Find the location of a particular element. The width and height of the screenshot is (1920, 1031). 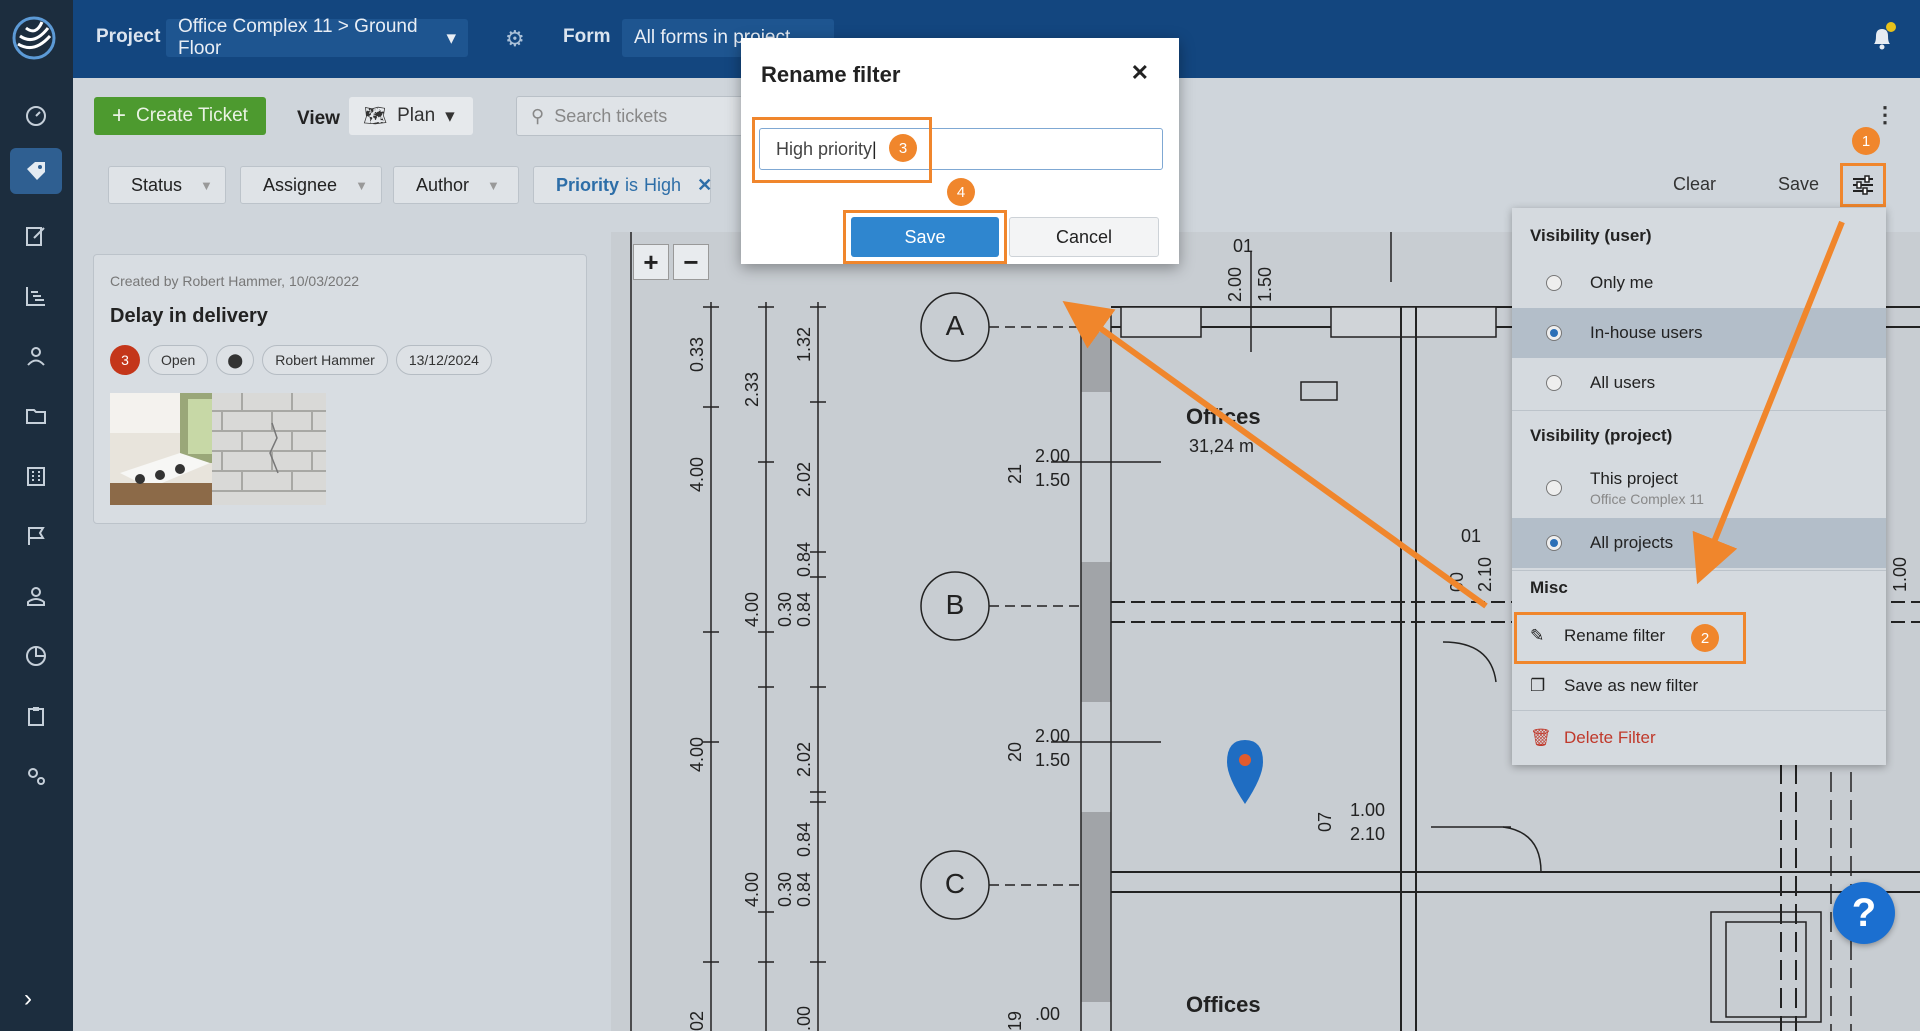

option-in-house-users: In-house users is located at coordinates (1699, 333).